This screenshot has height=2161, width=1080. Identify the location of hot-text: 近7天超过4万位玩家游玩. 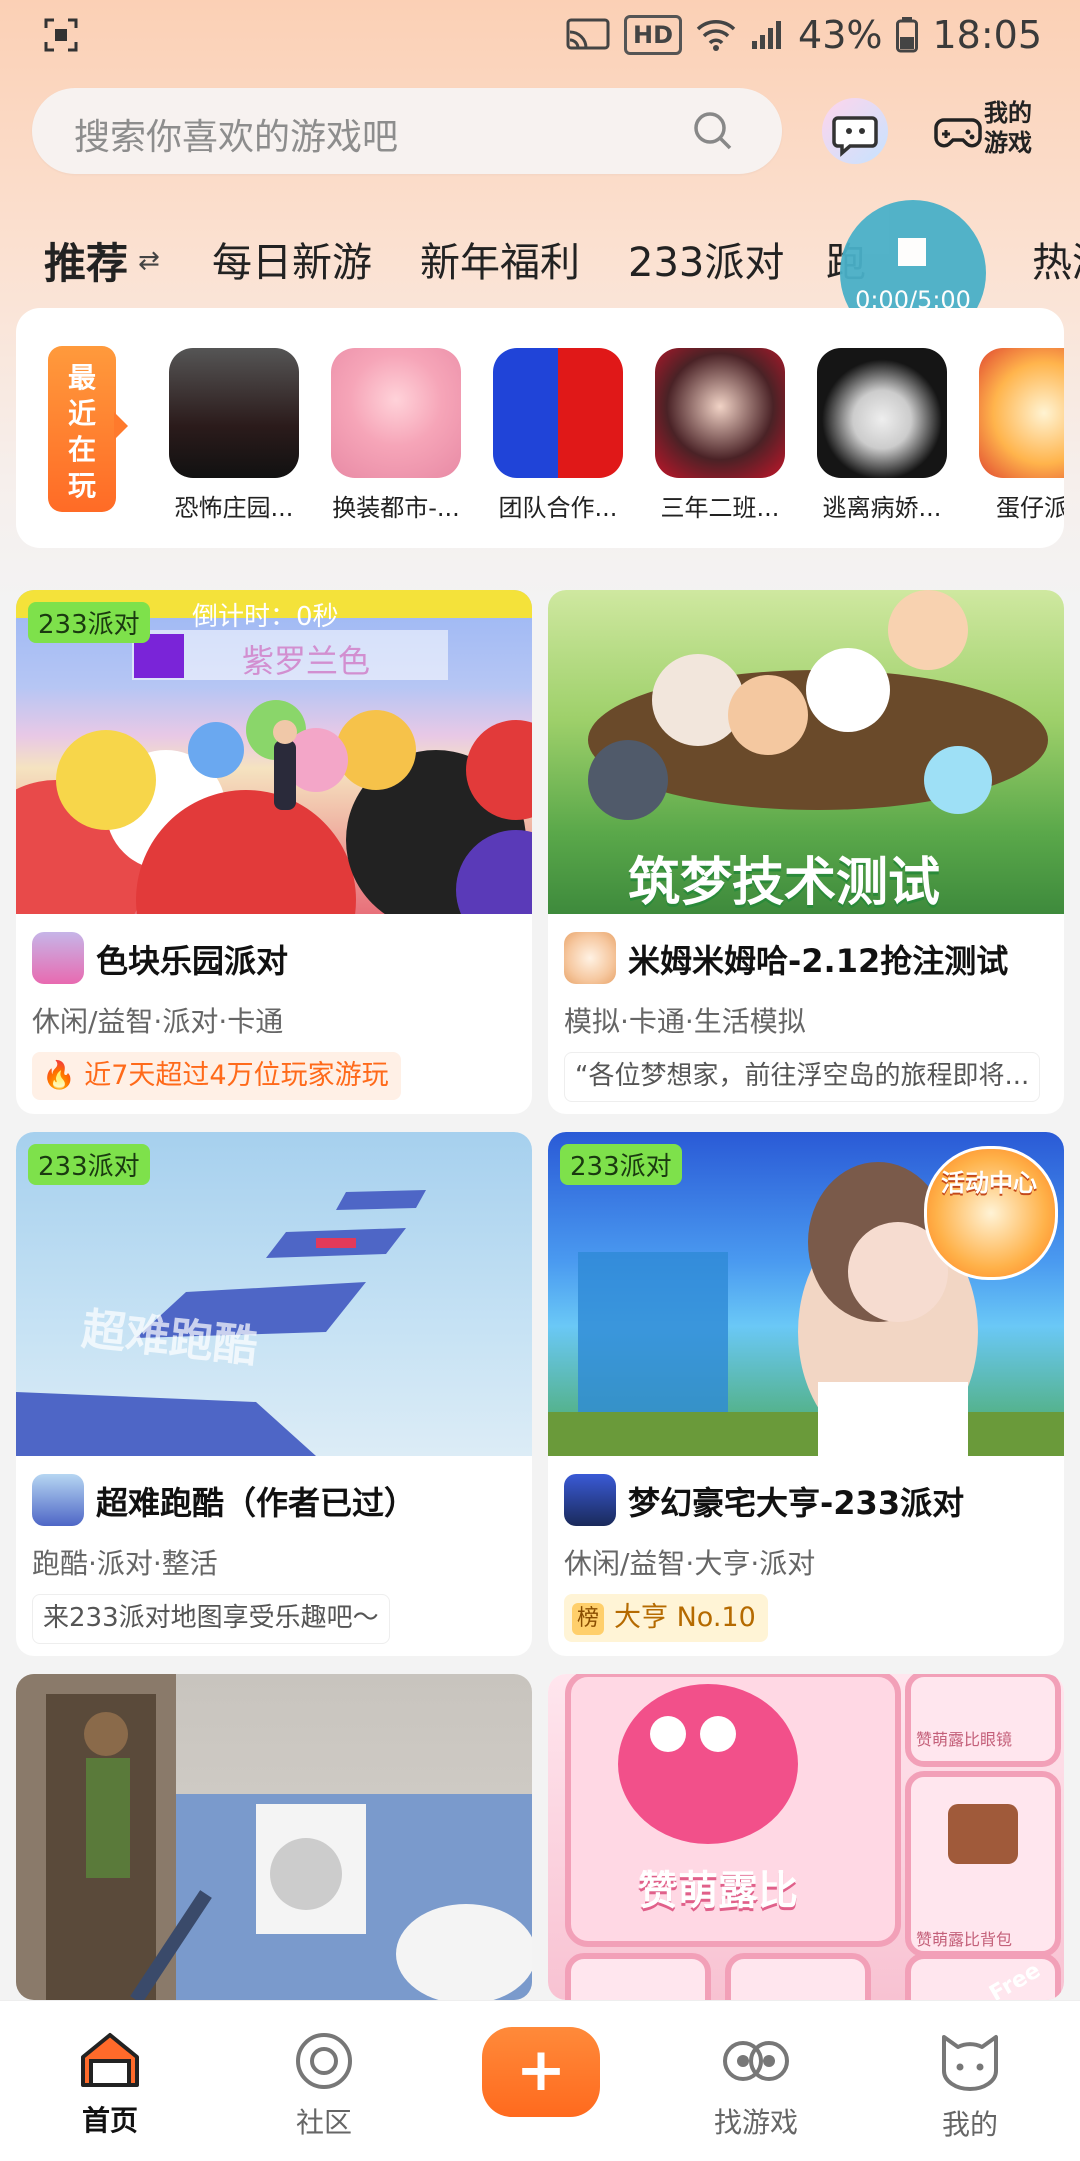
(236, 1075).